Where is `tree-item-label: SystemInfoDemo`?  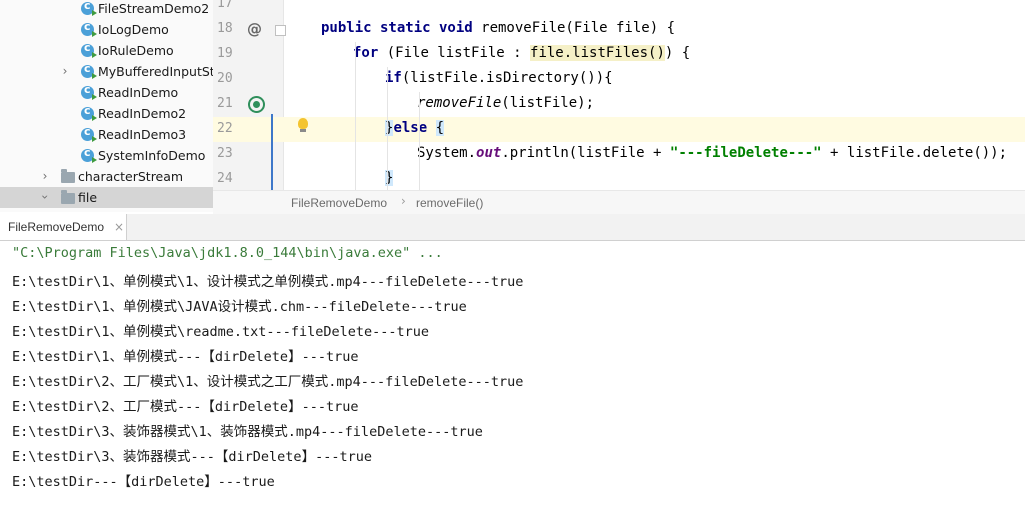 tree-item-label: SystemInfoDemo is located at coordinates (152, 155).